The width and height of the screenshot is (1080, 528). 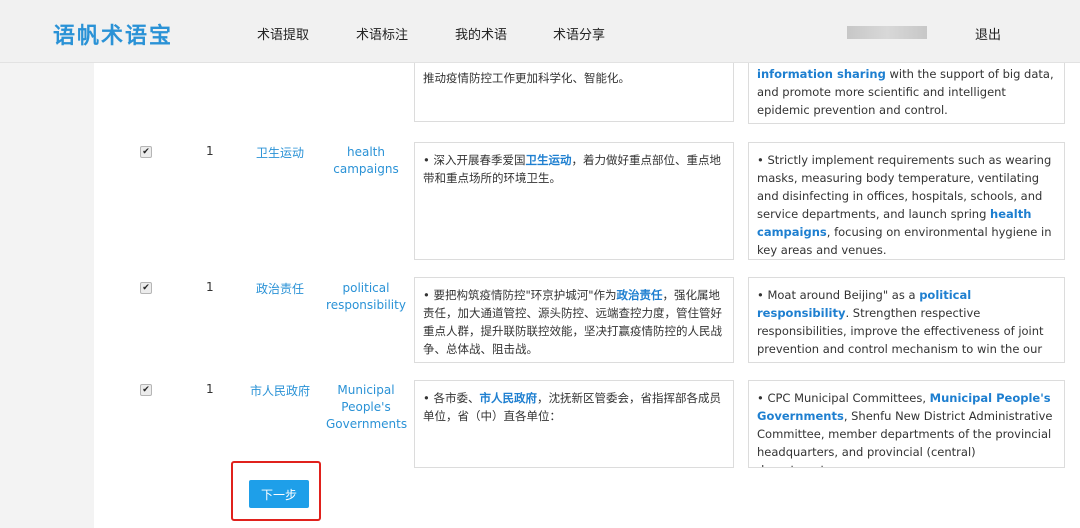 I want to click on term-highlight: 卫生运动, so click(x=548, y=160).